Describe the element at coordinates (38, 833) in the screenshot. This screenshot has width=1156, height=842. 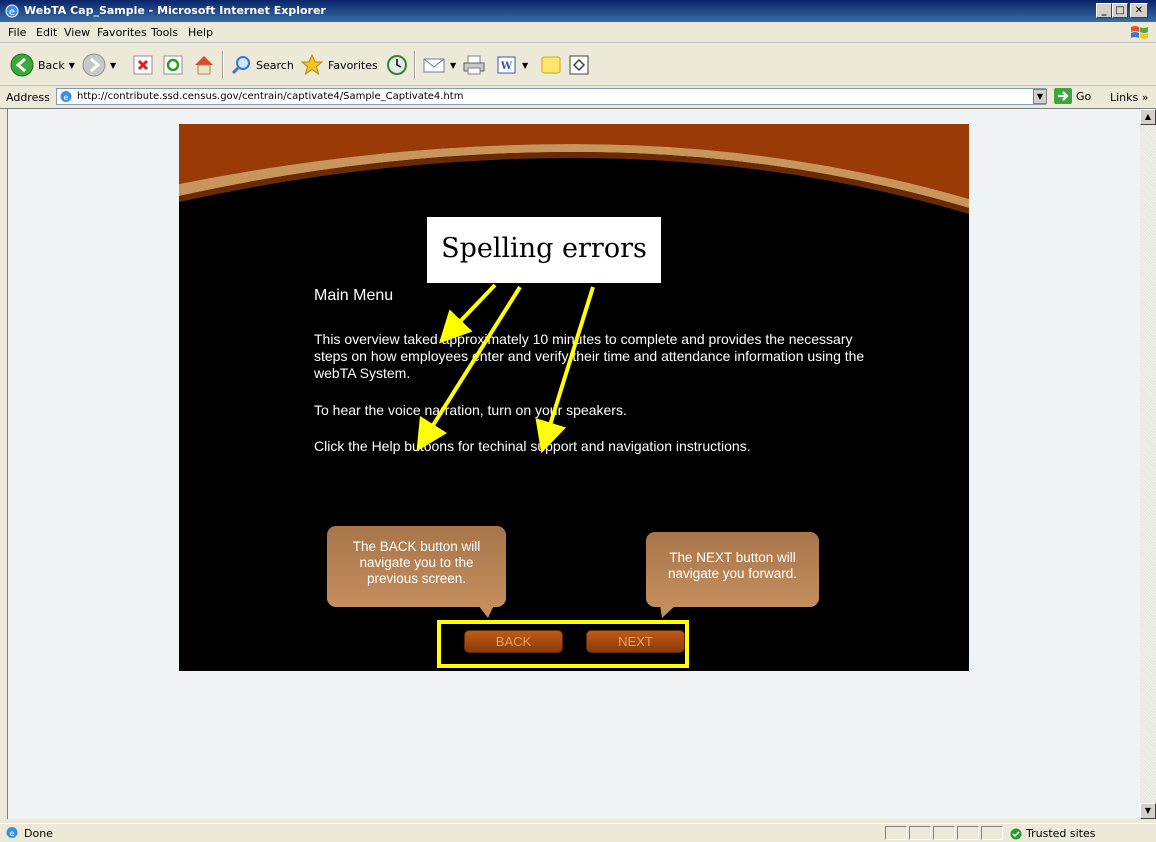
I see `status-text: Done` at that location.